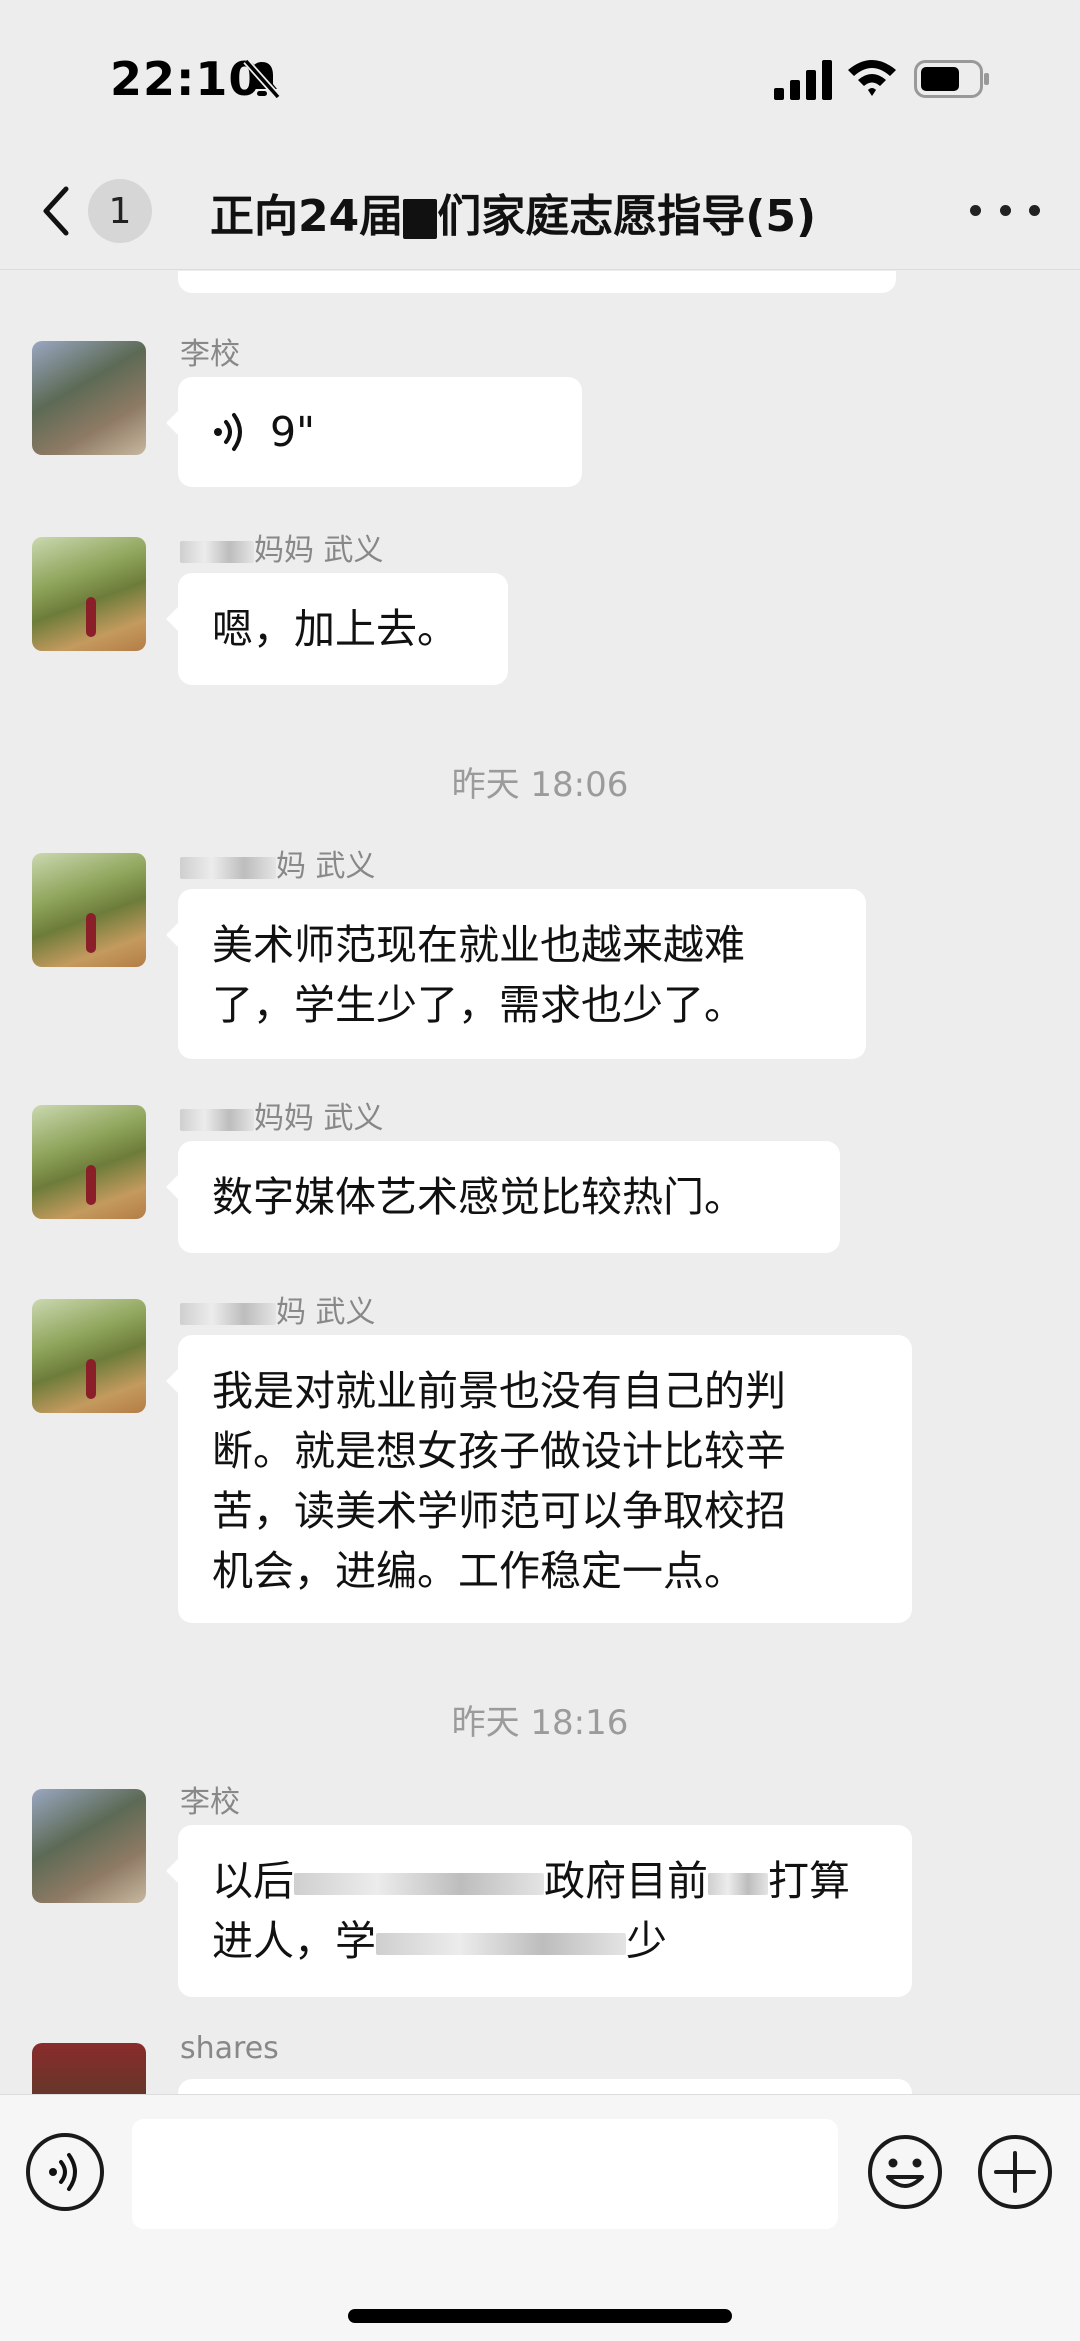 The image size is (1080, 2341). What do you see at coordinates (1005, 210) in the screenshot?
I see `more-button` at bounding box center [1005, 210].